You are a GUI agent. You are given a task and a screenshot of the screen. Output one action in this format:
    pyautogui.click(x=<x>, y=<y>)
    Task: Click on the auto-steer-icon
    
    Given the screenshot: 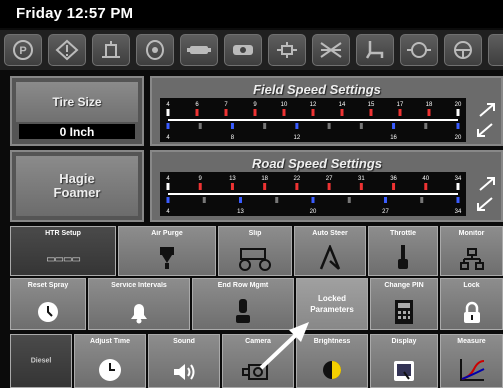 What is the action you would take?
    pyautogui.click(x=330, y=258)
    